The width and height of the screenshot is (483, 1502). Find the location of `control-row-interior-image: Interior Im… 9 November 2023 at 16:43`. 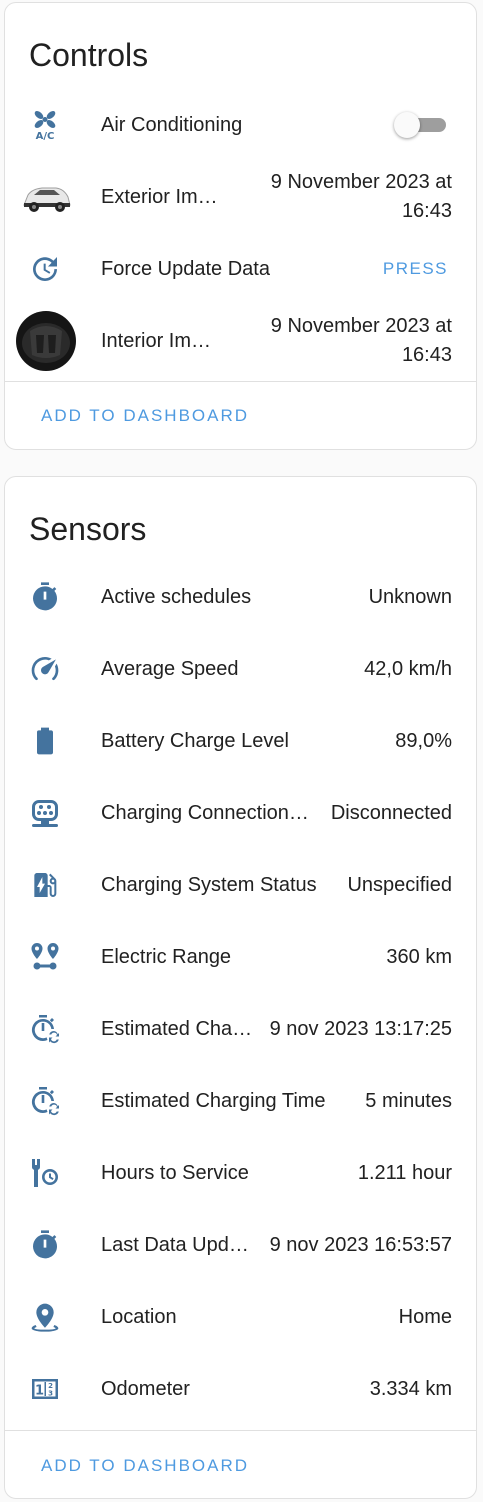

control-row-interior-image: Interior Im… 9 November 2023 at 16:43 is located at coordinates (240, 341).